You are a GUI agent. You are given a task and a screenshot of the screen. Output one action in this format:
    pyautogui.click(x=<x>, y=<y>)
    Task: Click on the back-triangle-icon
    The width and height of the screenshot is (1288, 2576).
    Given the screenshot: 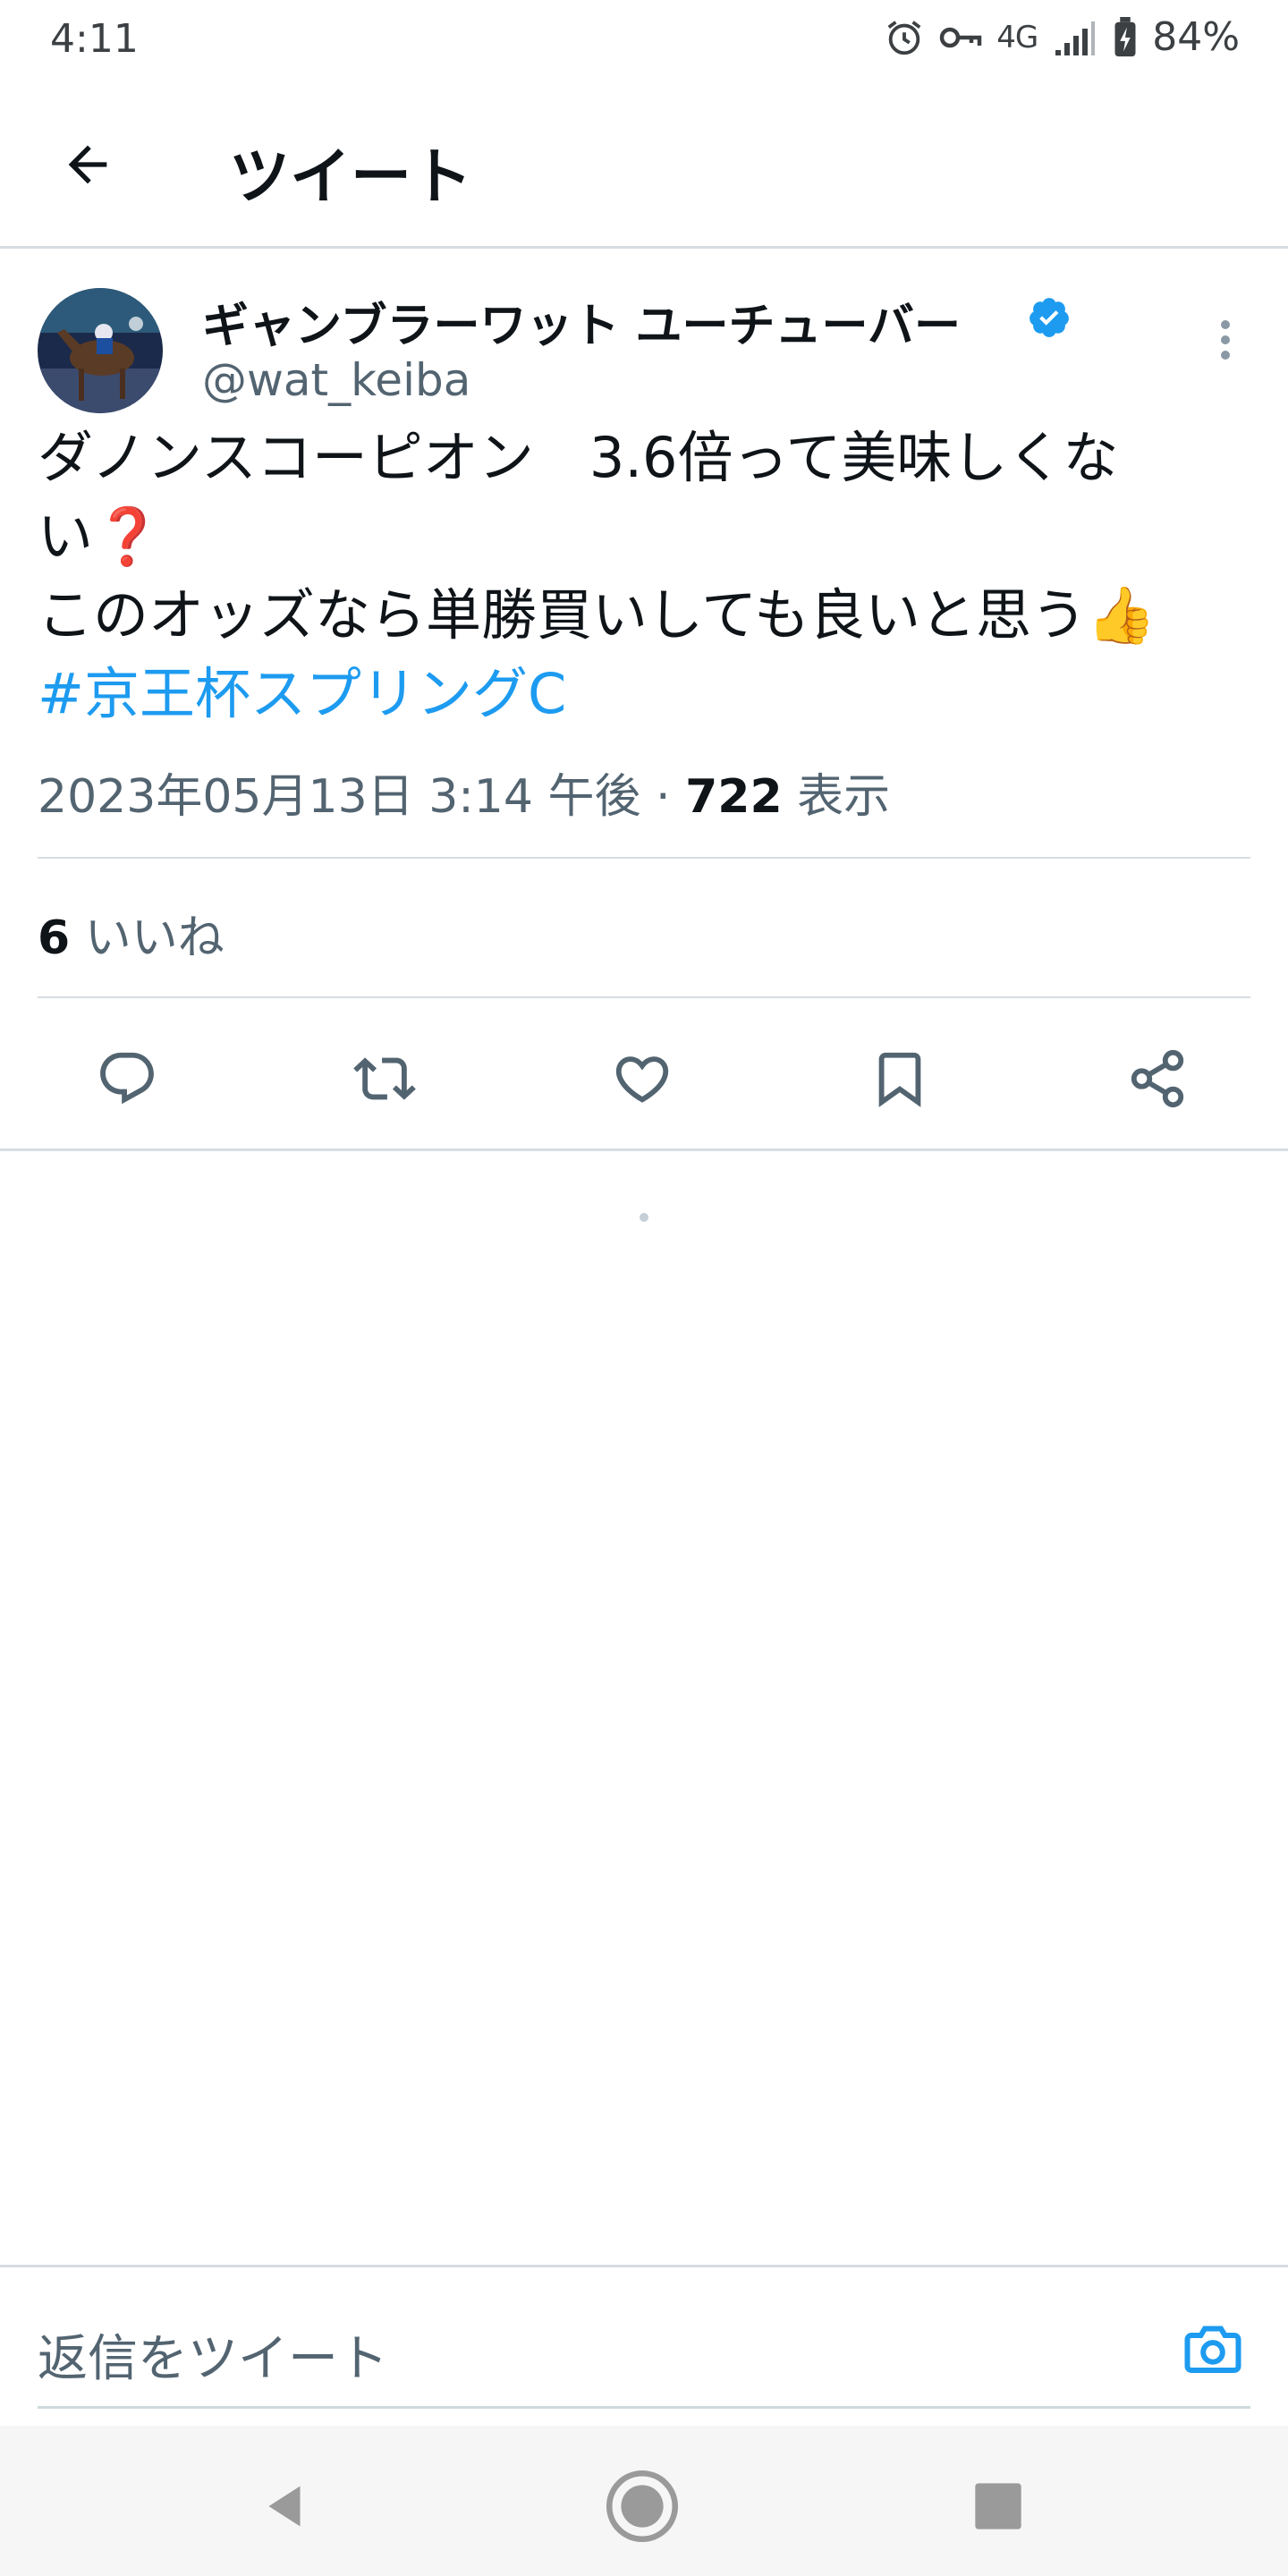 What is the action you would take?
    pyautogui.click(x=284, y=2506)
    